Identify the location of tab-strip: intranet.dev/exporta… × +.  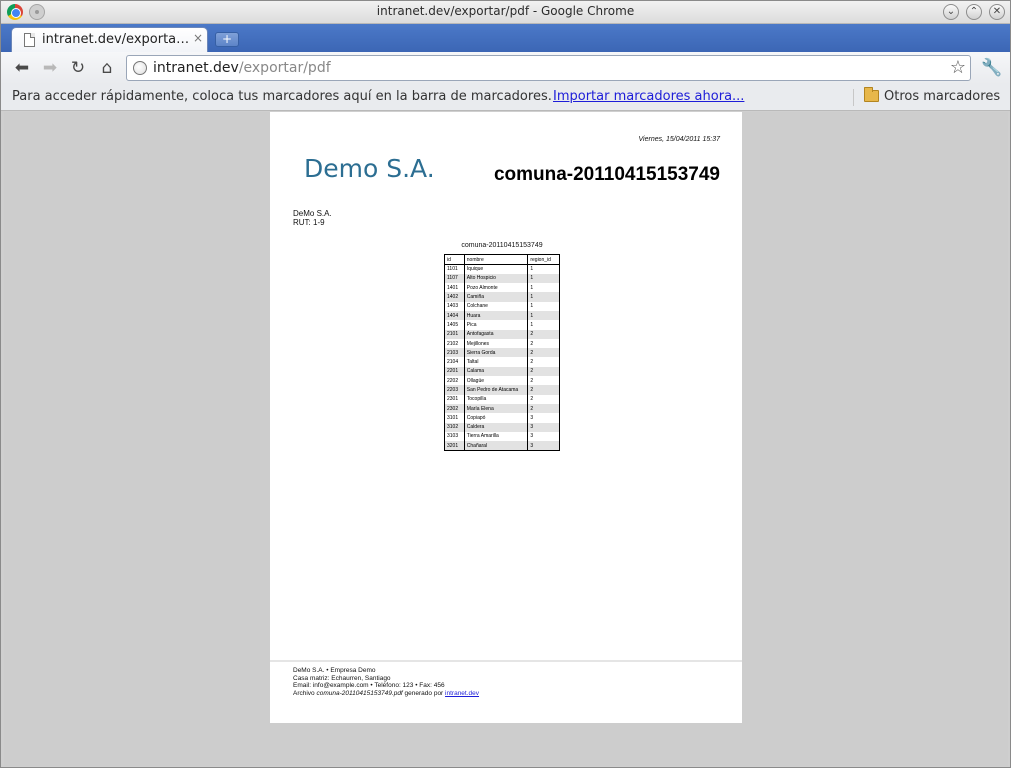
(505, 38).